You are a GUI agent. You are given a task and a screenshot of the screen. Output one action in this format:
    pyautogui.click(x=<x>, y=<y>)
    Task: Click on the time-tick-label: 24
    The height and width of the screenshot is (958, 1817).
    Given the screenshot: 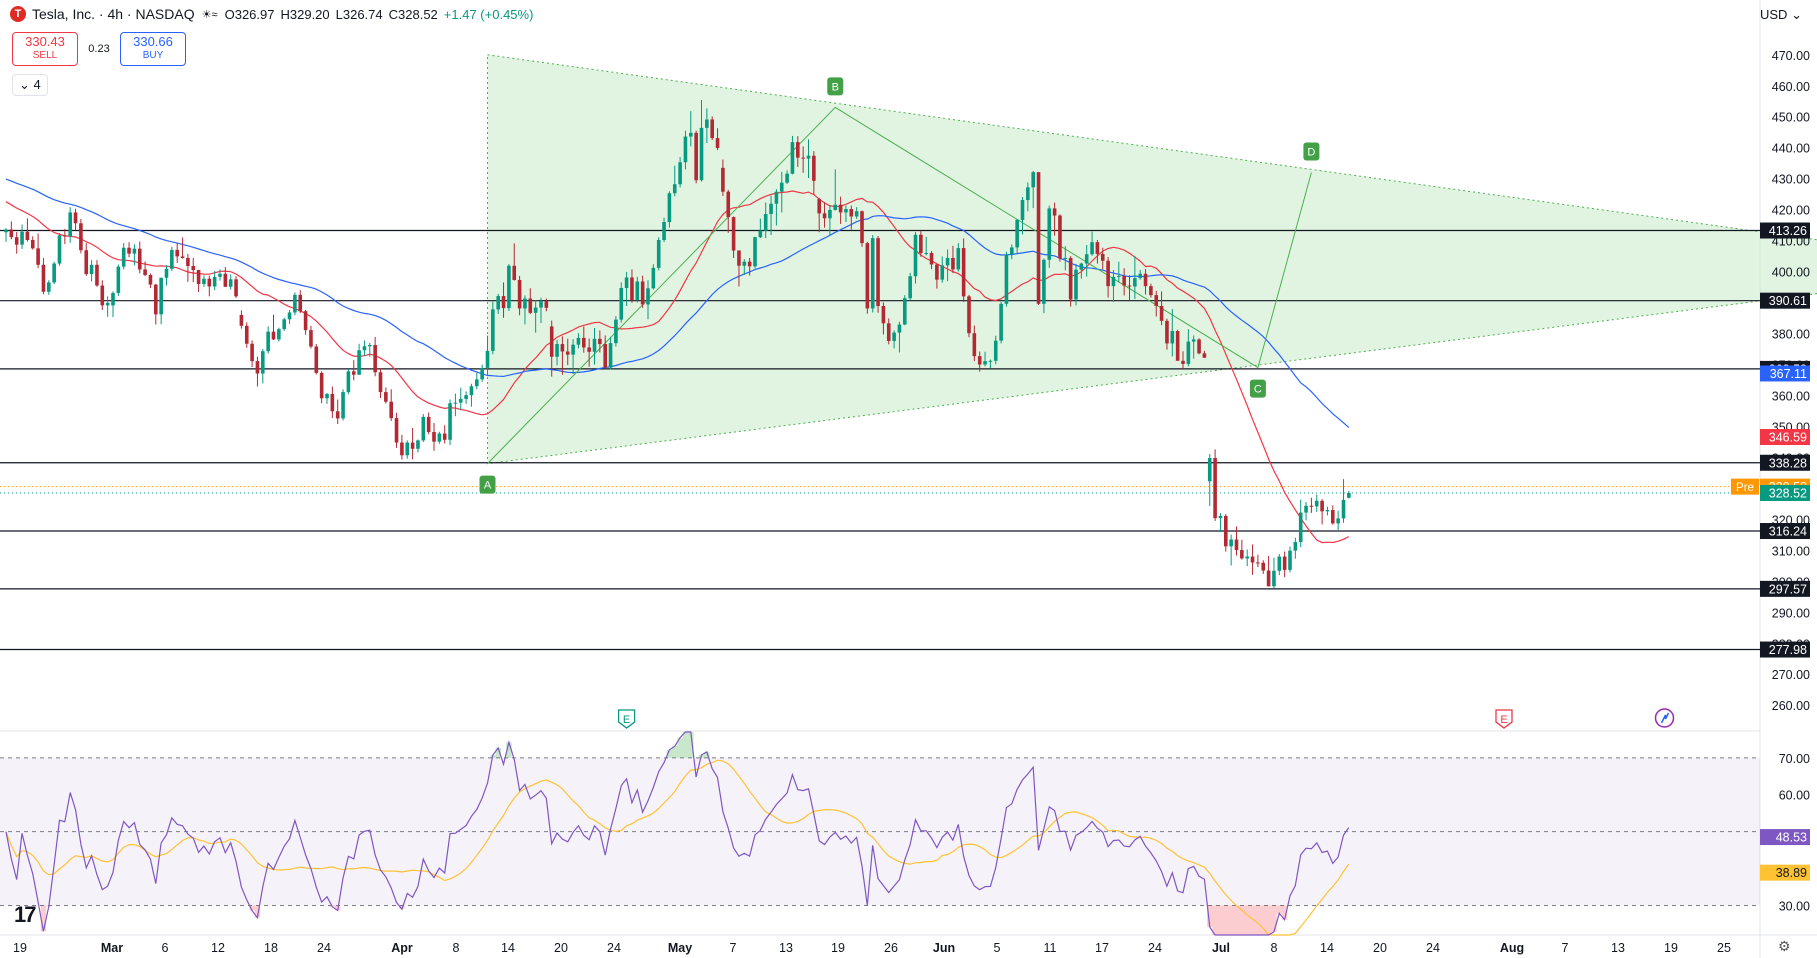 What is the action you would take?
    pyautogui.click(x=614, y=948)
    